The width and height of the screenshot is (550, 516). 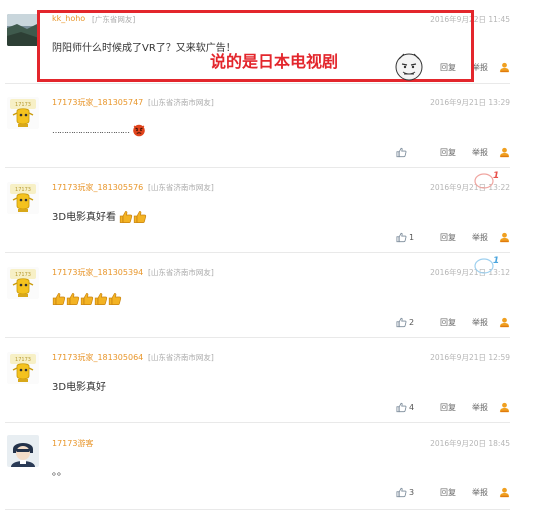 I want to click on comment-actions: 回复 举报, so click(x=453, y=152).